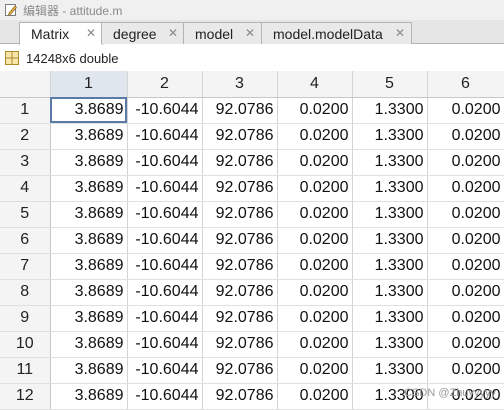 The image size is (504, 410). Describe the element at coordinates (165, 84) in the screenshot. I see `column-header: 2` at that location.